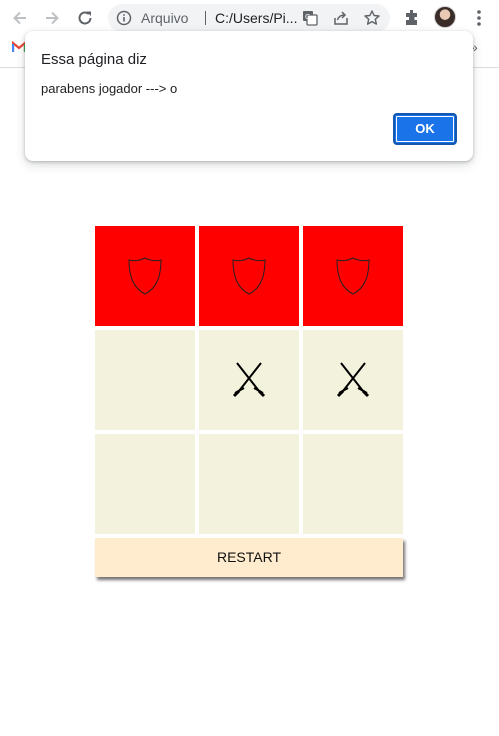 This screenshot has height=736, width=499. I want to click on gmail-icon, so click(19, 47).